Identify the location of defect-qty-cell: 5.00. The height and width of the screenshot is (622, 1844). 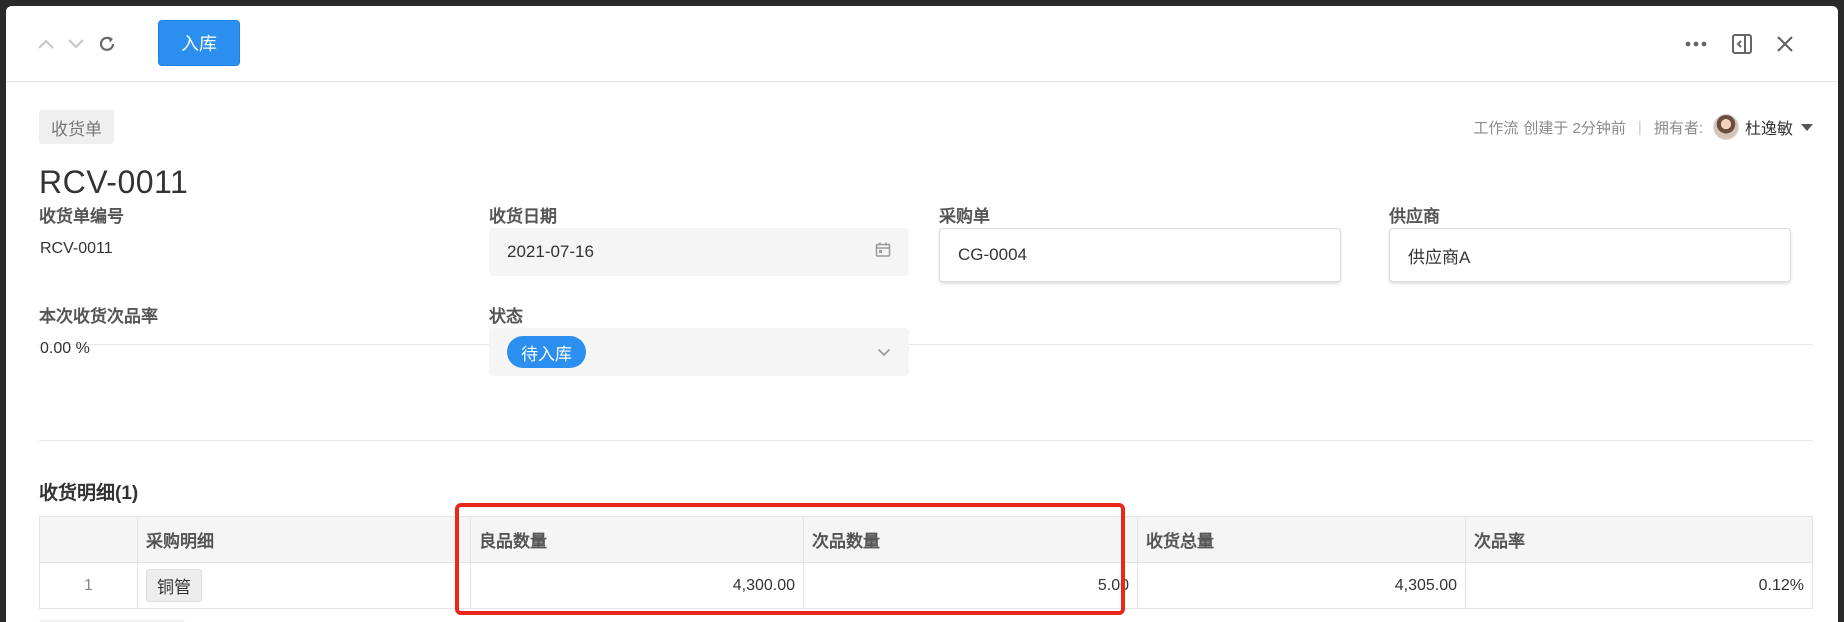
(971, 585).